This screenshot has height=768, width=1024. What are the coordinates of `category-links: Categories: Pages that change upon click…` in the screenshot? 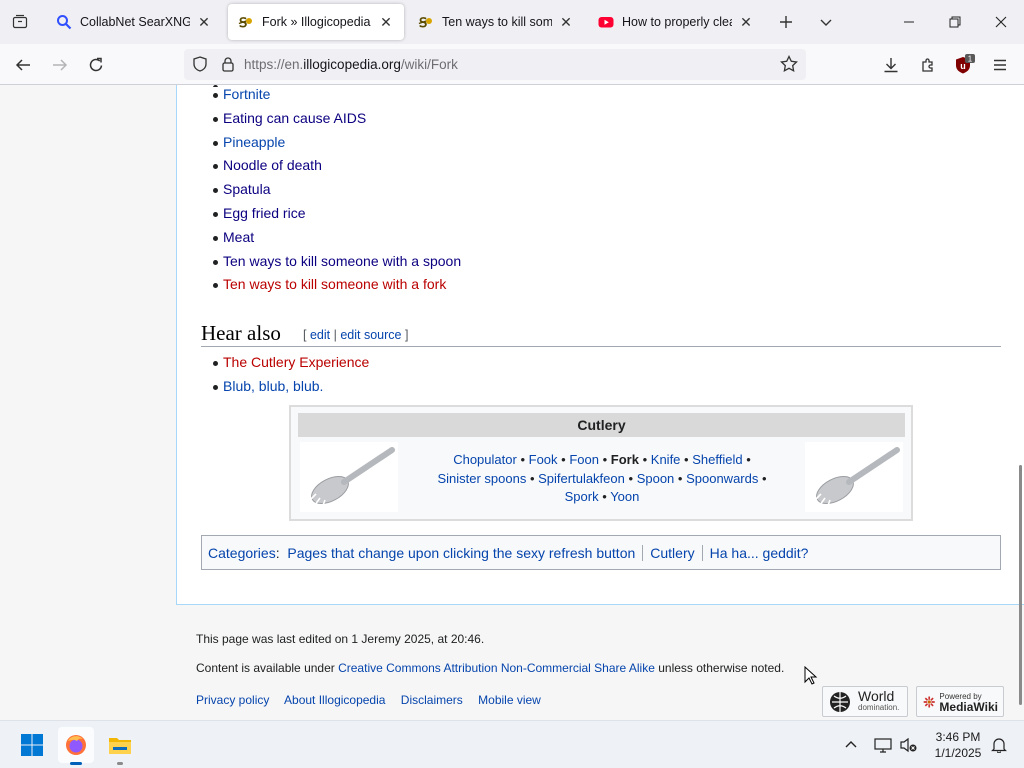 It's located at (601, 552).